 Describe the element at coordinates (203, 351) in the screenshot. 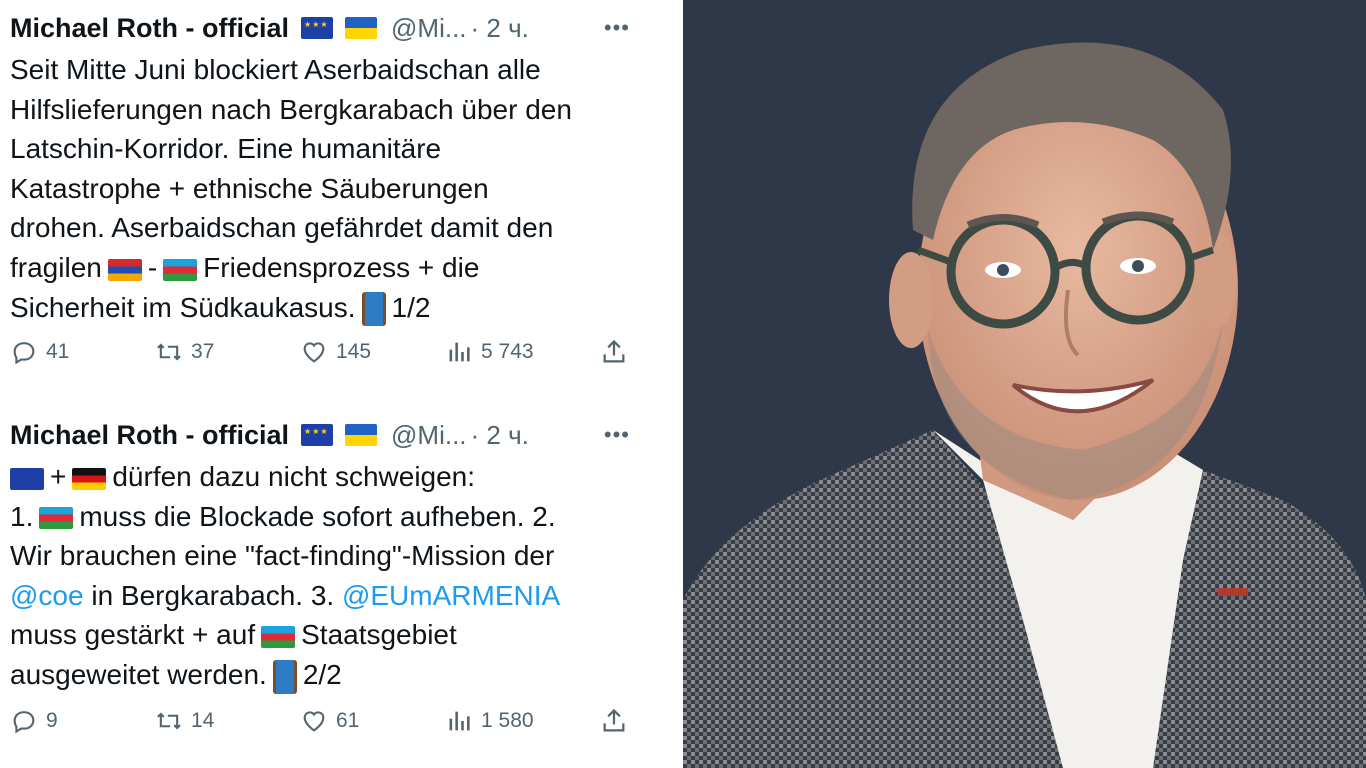

I see `retweet-count: 37` at that location.